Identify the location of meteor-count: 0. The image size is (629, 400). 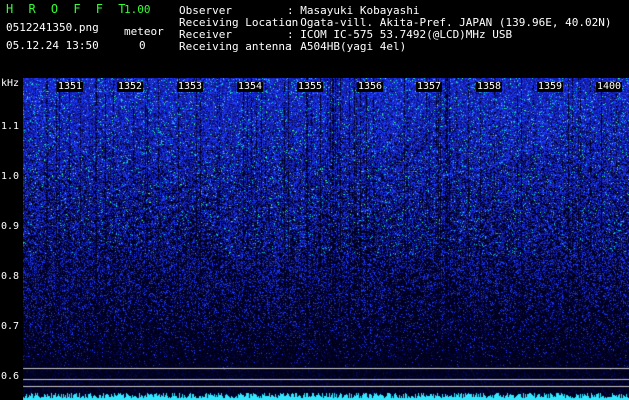
(142, 45).